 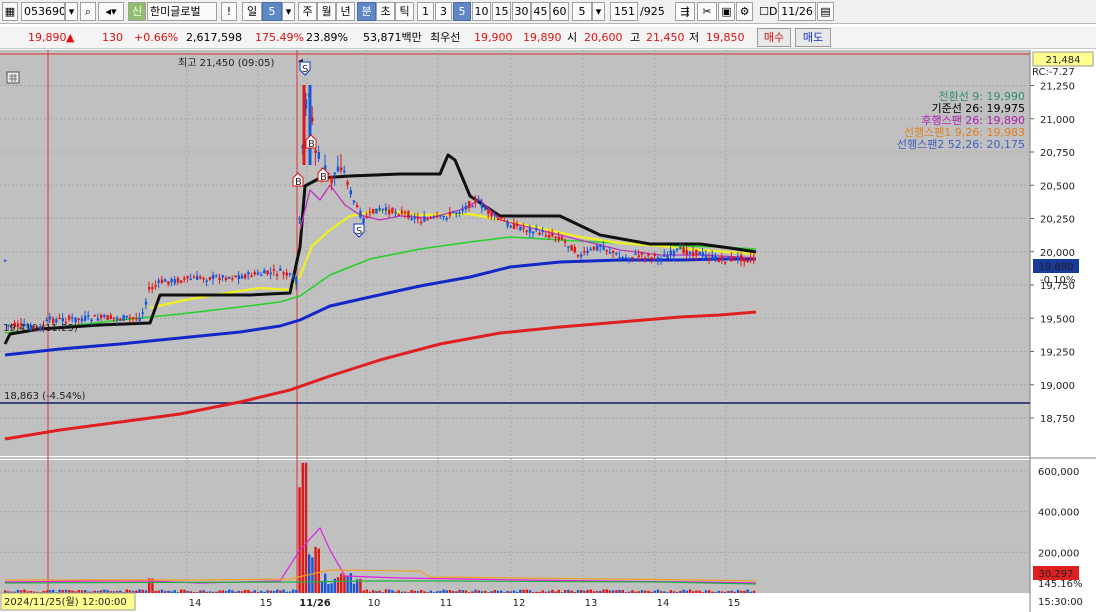 What do you see at coordinates (501, 11) in the screenshot?
I see `minute-15: 15` at bounding box center [501, 11].